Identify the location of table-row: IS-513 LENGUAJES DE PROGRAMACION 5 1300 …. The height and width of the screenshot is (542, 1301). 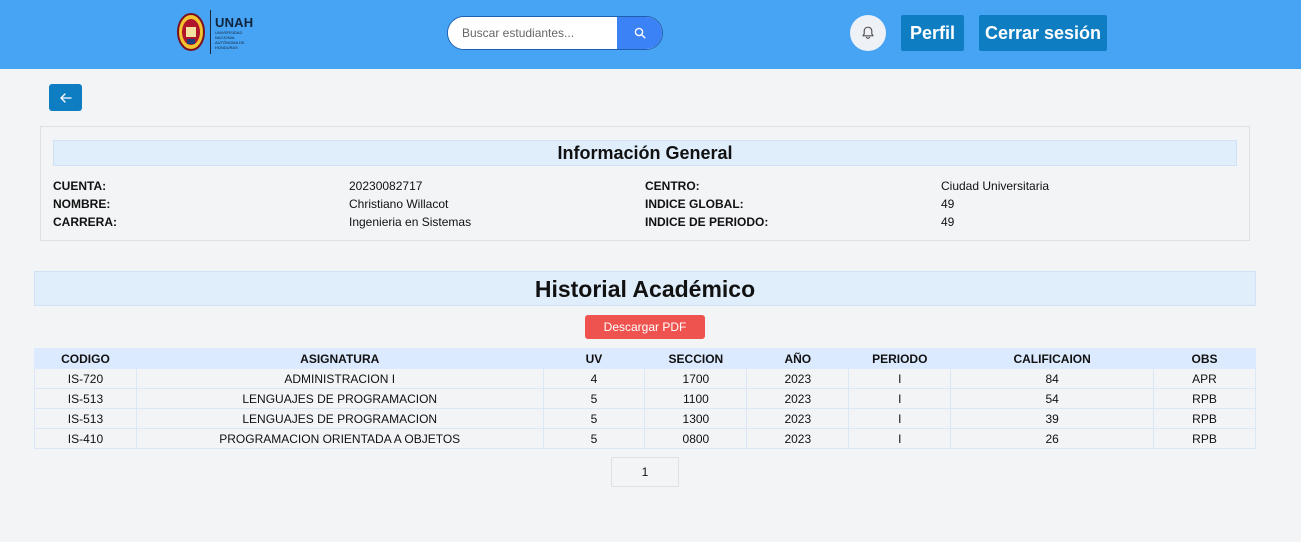
(645, 418).